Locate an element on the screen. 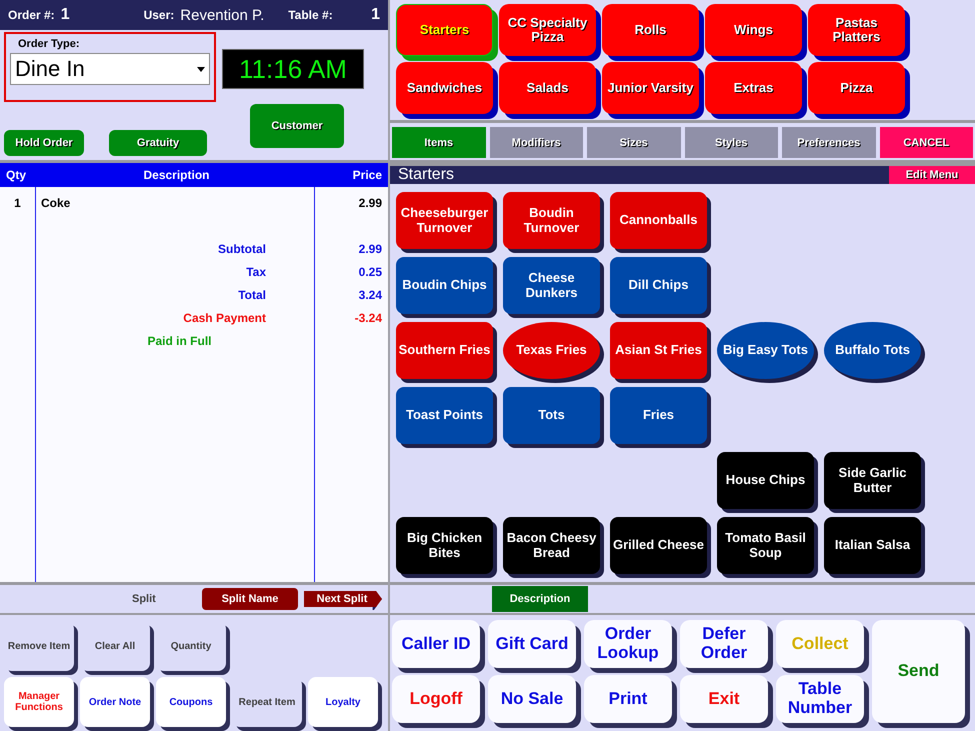 The width and height of the screenshot is (975, 731). category-button: Rolls is located at coordinates (650, 30).